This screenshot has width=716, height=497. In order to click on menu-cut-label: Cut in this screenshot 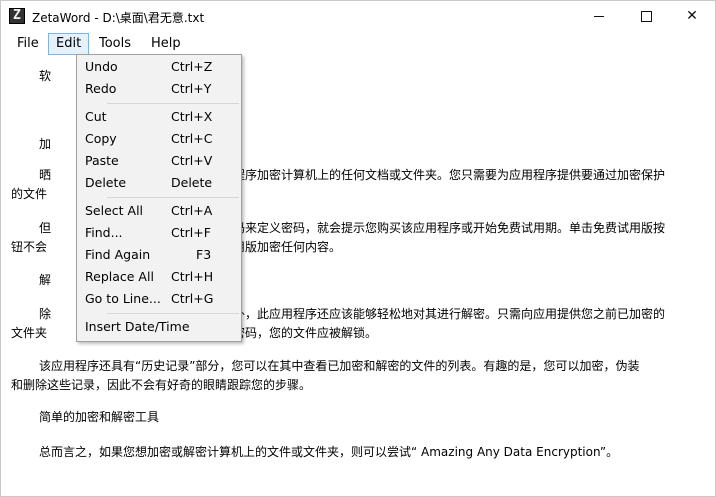, I will do `click(96, 116)`.